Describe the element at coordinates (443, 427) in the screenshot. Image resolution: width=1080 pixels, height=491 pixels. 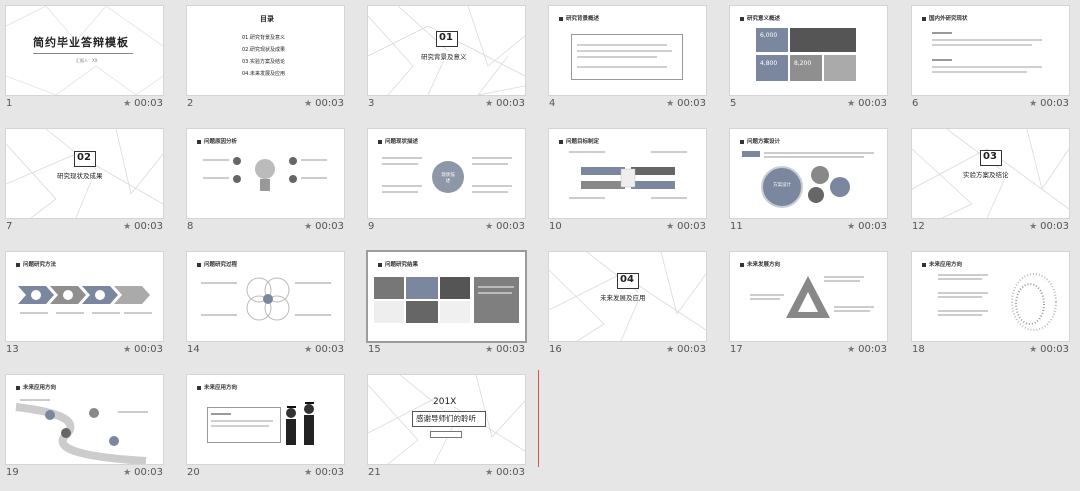
I see `slide-thumbnail: 201X 感谢导师们的聆听 21 ★ 00:03` at that location.